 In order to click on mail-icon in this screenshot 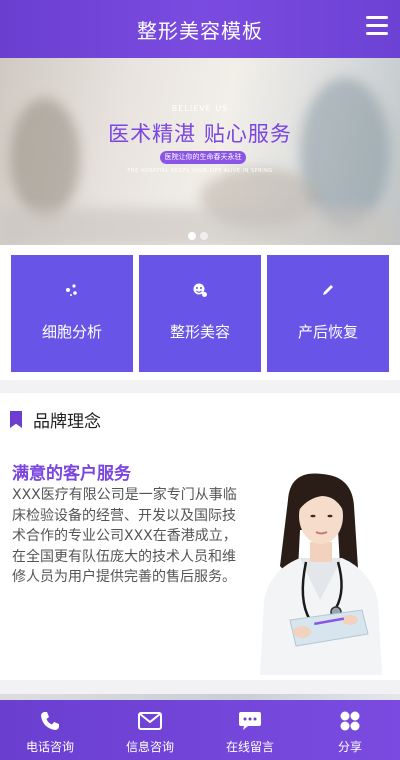, I will do `click(150, 721)`.